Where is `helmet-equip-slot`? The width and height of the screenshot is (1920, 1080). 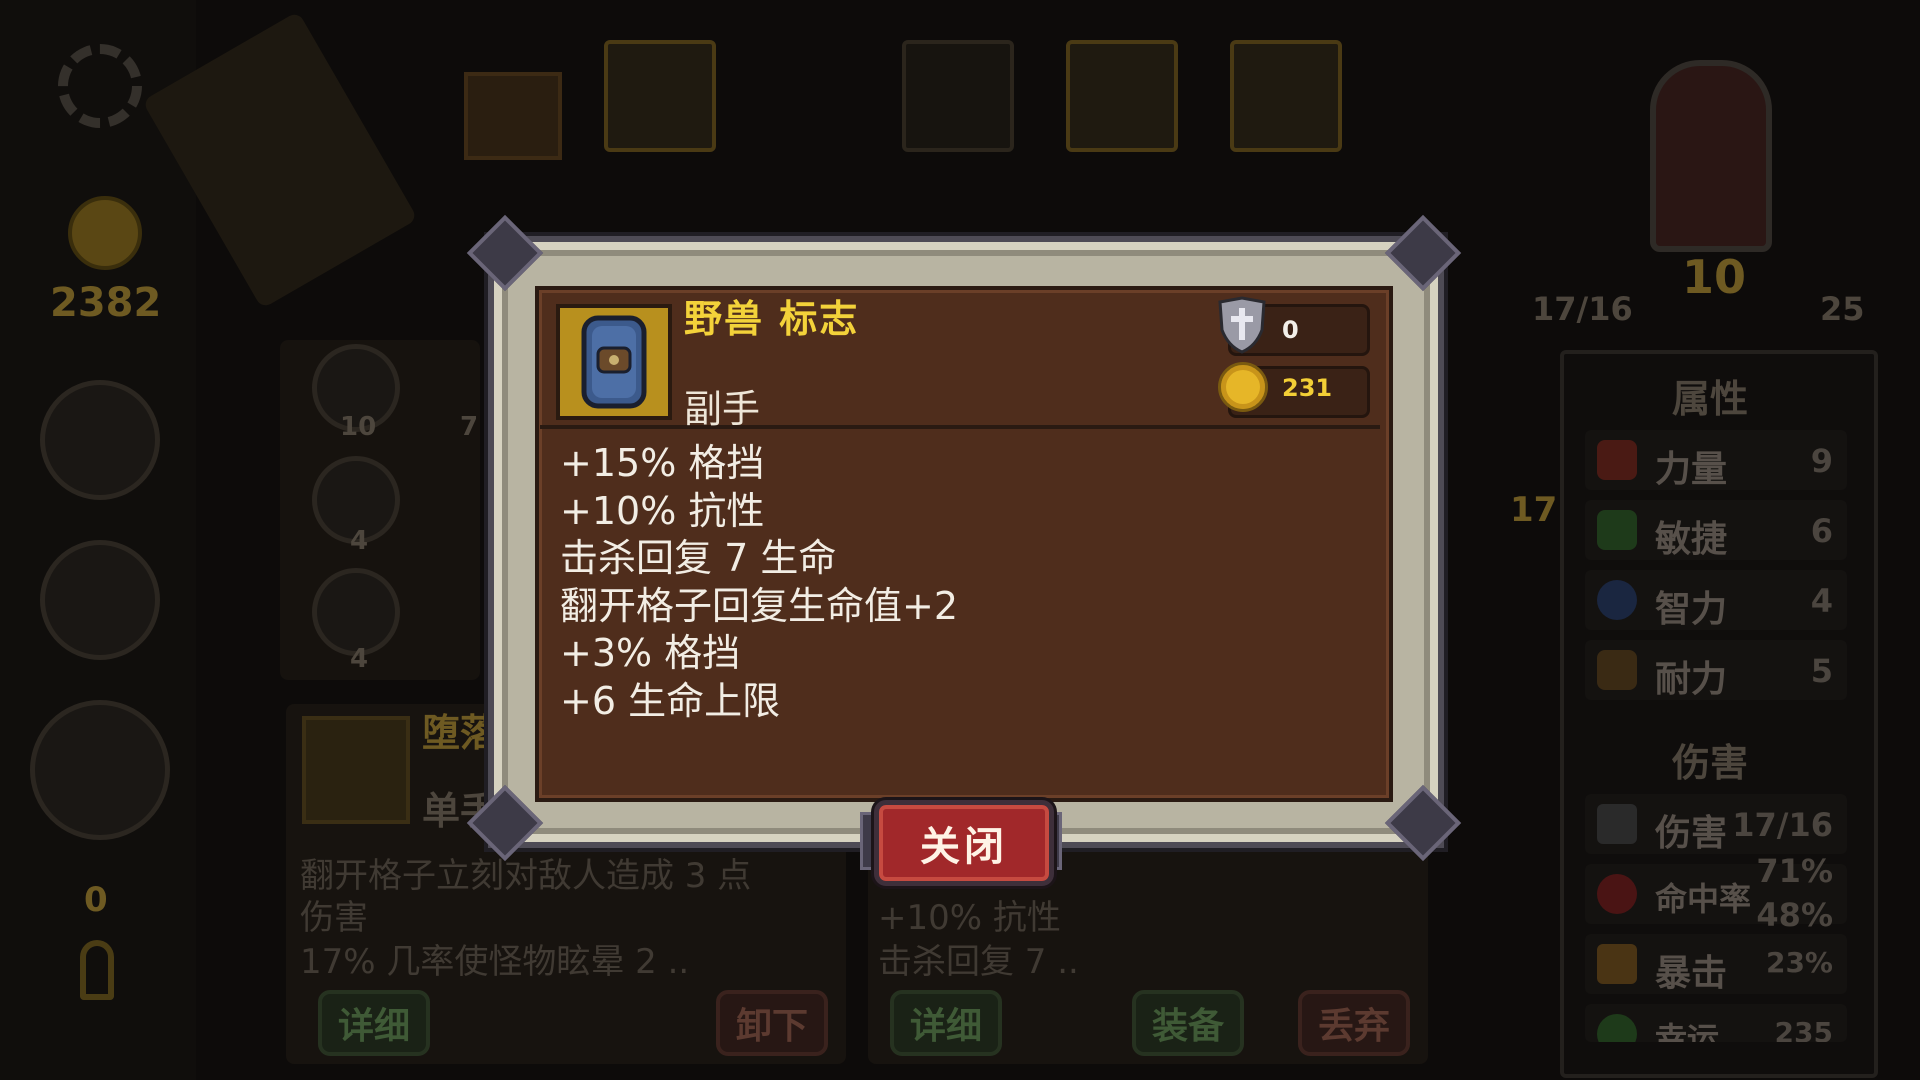
helmet-equip-slot is located at coordinates (958, 96).